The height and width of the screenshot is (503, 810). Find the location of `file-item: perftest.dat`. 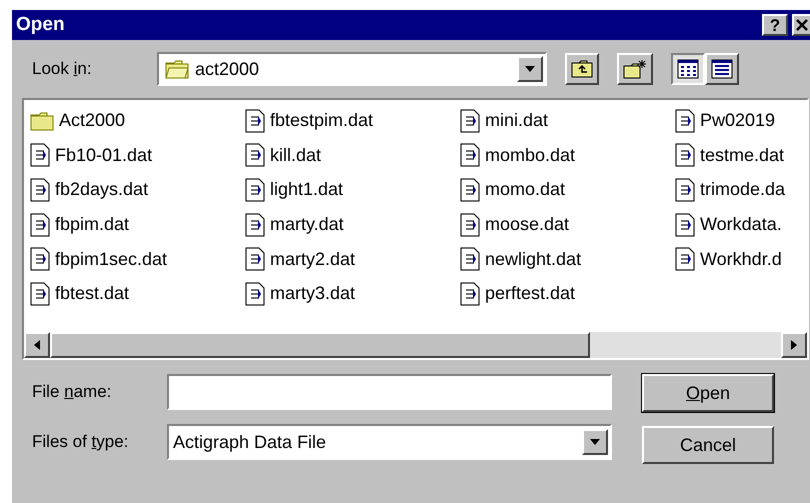

file-item: perftest.dat is located at coordinates (567, 293).